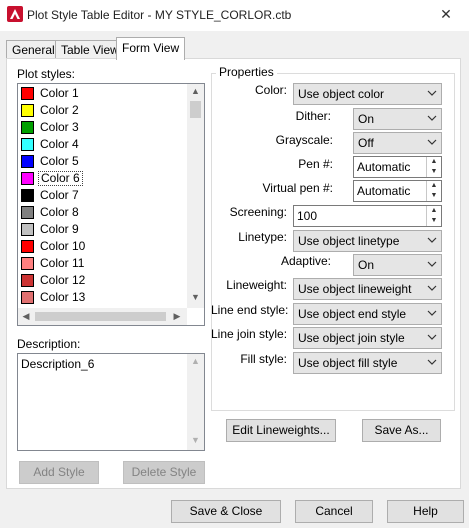  Describe the element at coordinates (334, 511) in the screenshot. I see `cancel-button: Cancel` at that location.